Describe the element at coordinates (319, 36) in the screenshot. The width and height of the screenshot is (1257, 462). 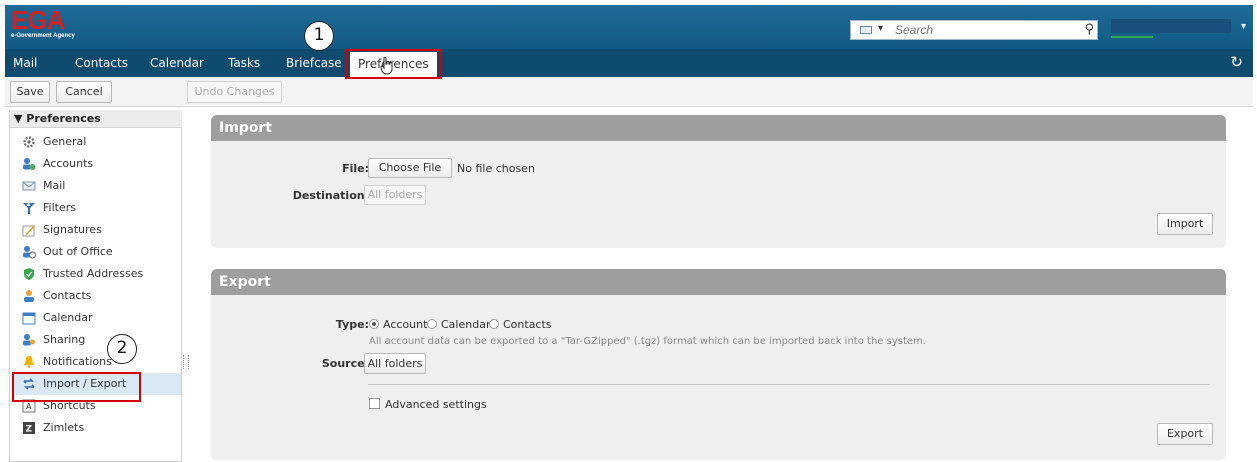
I see `step-1-marker: 1` at that location.